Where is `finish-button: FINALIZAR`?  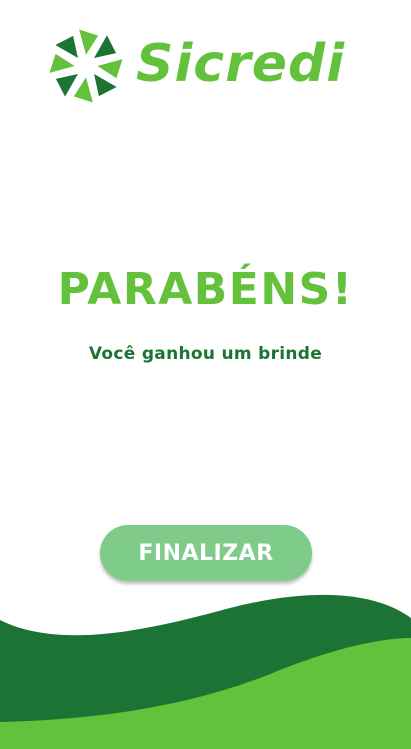 finish-button: FINALIZAR is located at coordinates (206, 553).